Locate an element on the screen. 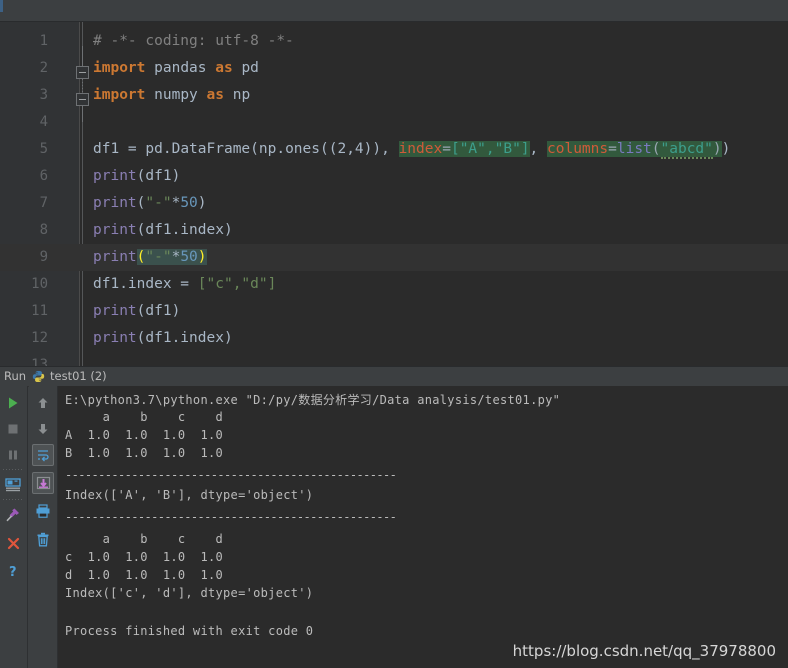 The height and width of the screenshot is (668, 788). editor-line: 10 df1.index = ["c","d"] is located at coordinates (394, 284).